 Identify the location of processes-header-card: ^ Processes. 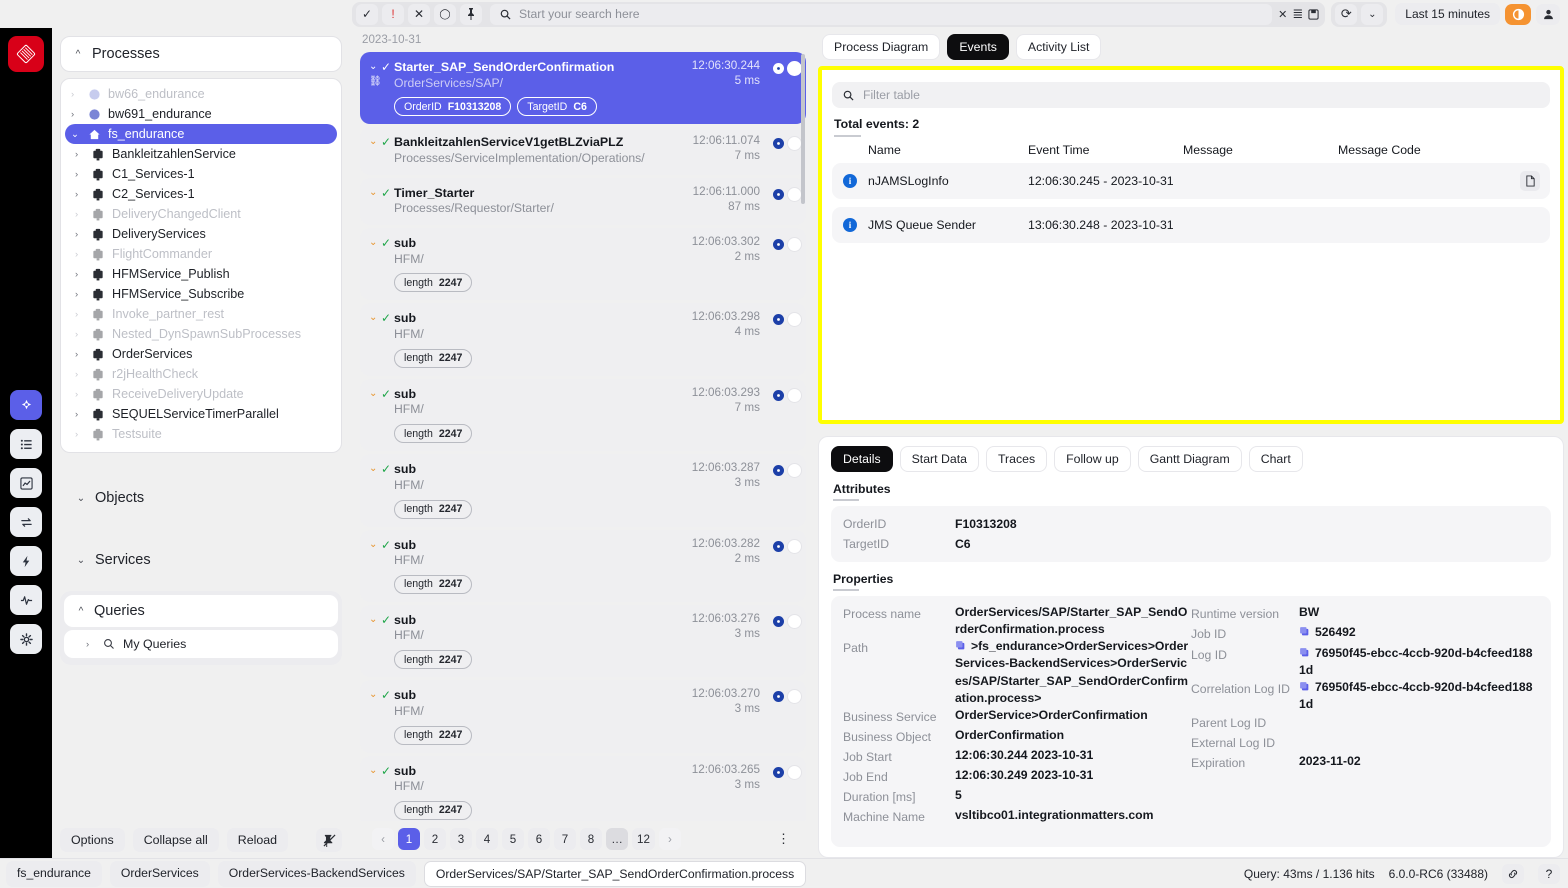
(201, 54).